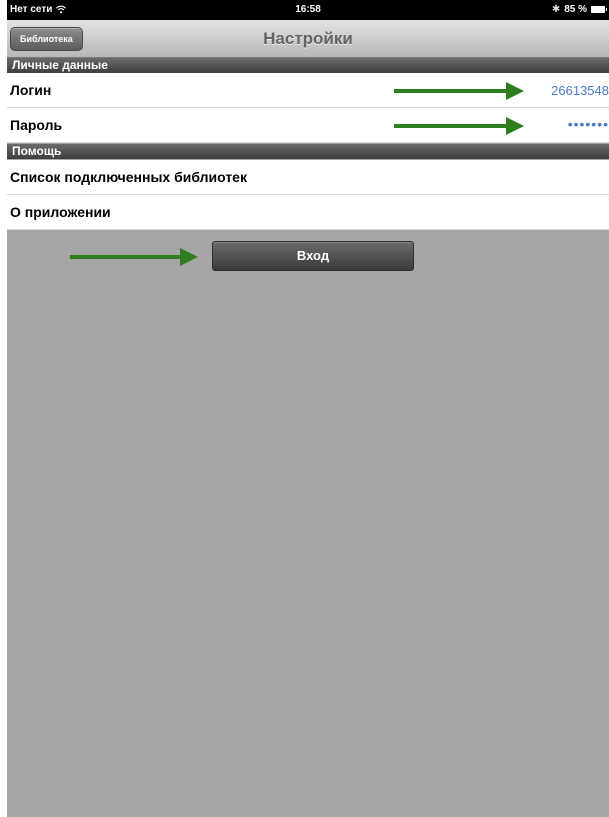 The image size is (609, 817). I want to click on about-label: О приложении, so click(60, 212).